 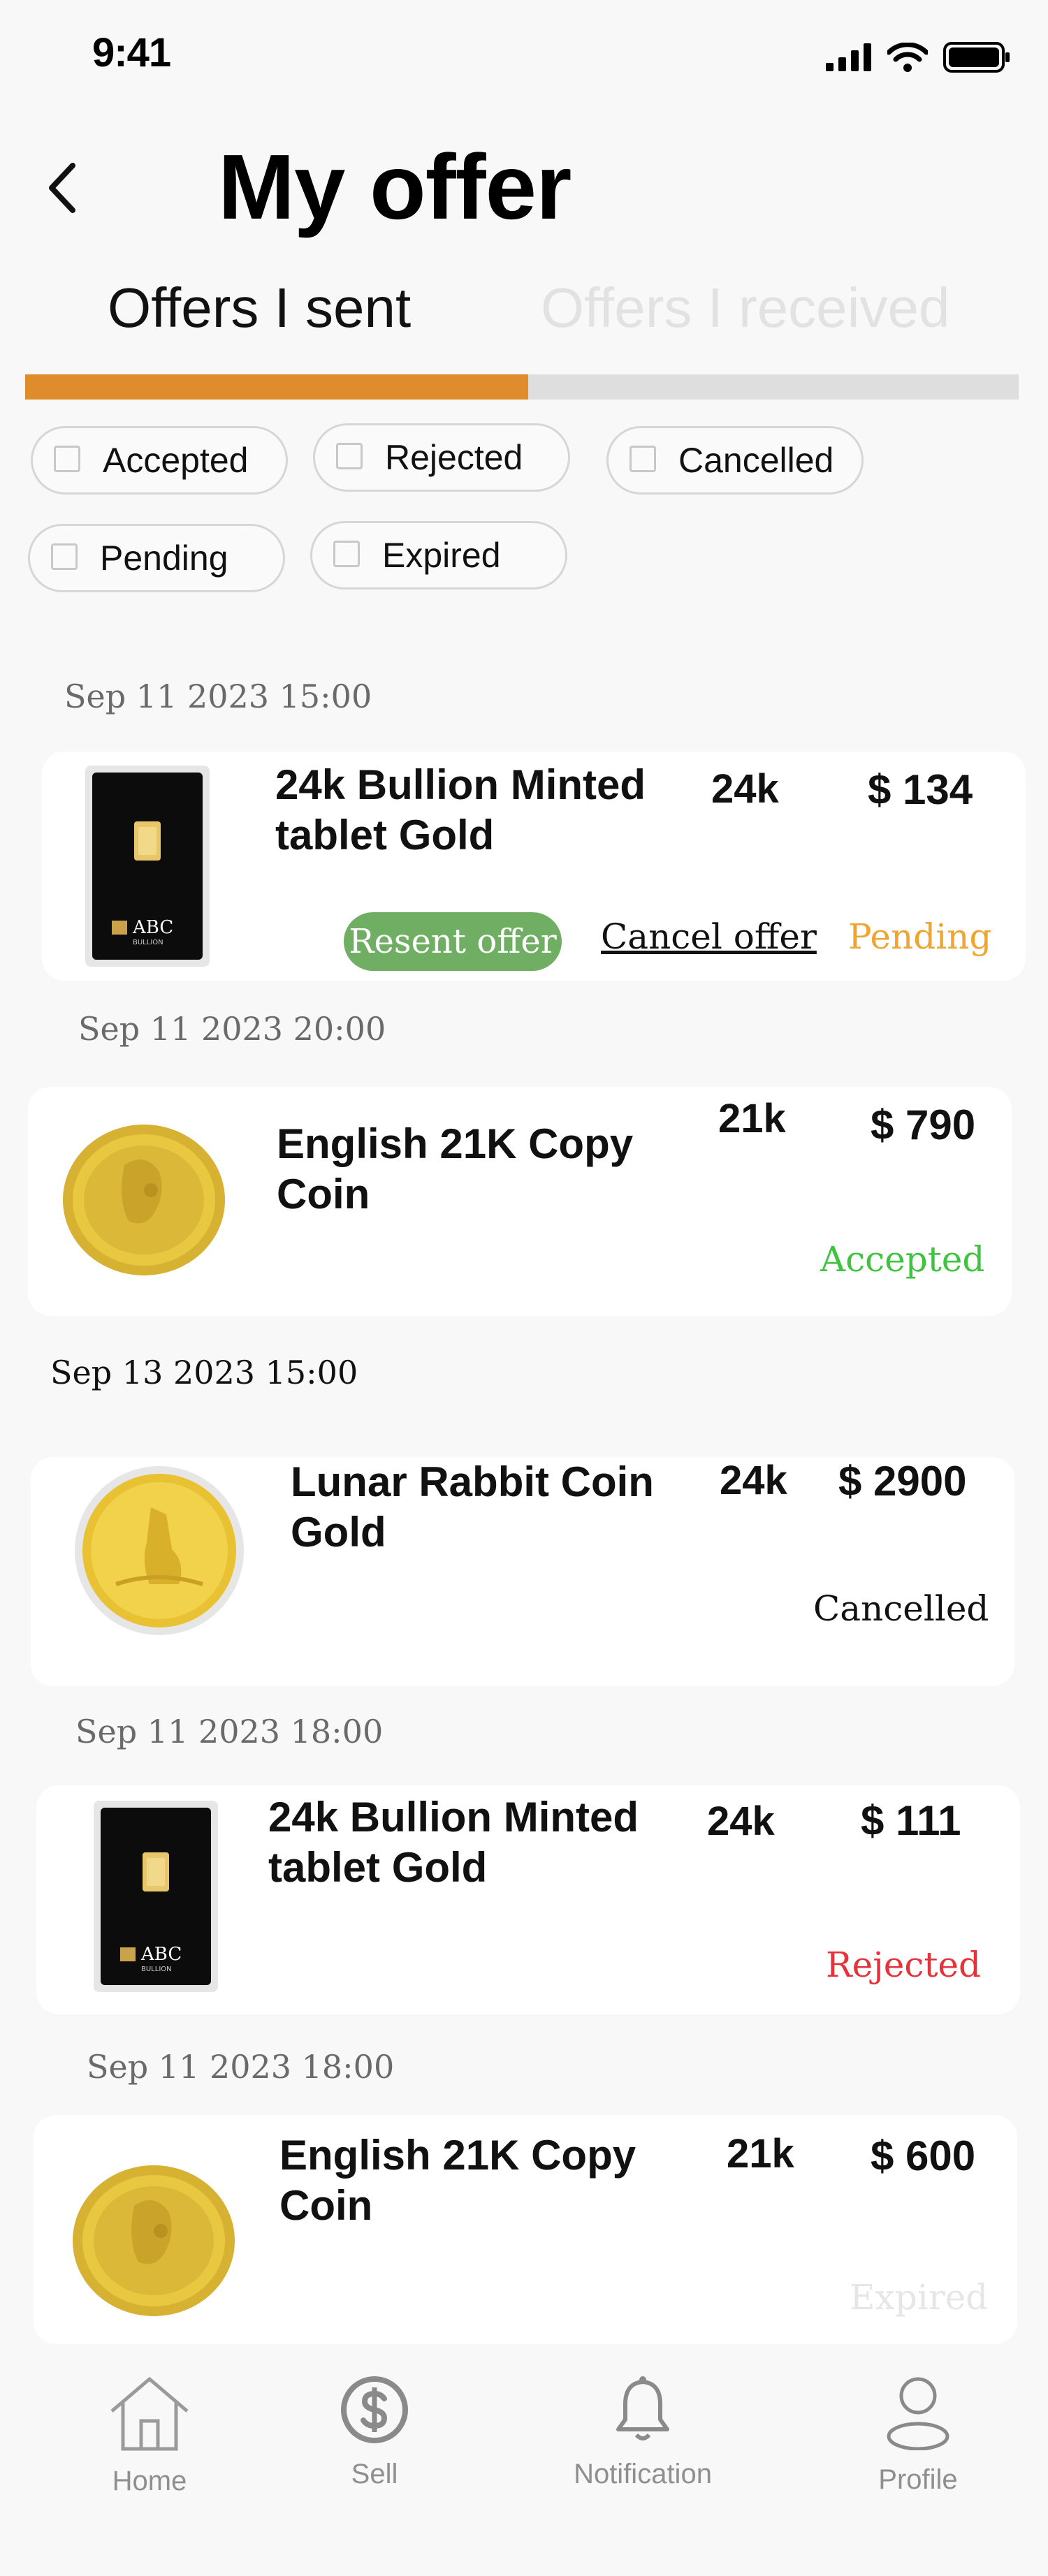 What do you see at coordinates (642, 2408) in the screenshot?
I see `bell-icon` at bounding box center [642, 2408].